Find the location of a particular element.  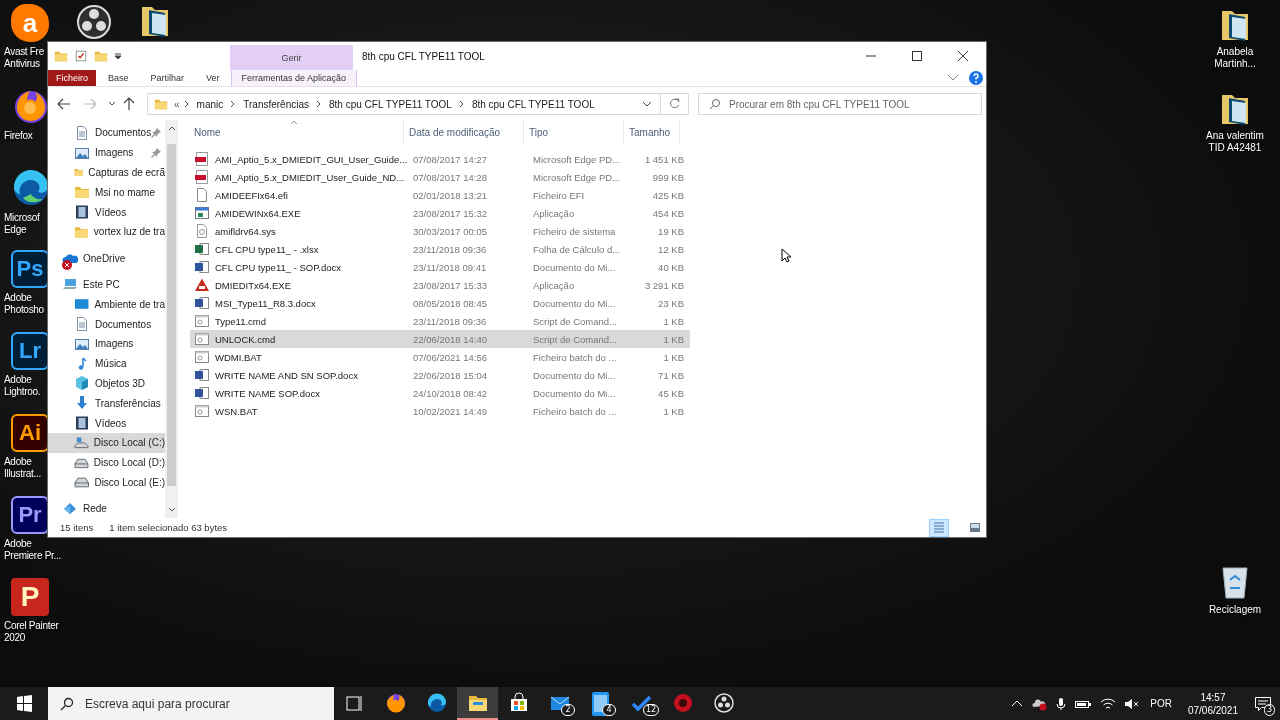

breadcrumb-overflow: « is located at coordinates (177, 104).